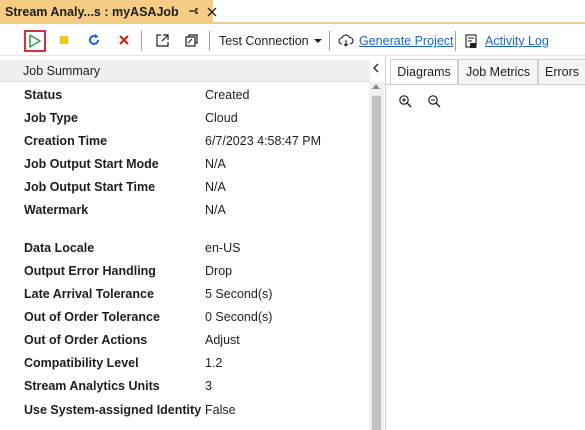 Image resolution: width=585 pixels, height=430 pixels. I want to click on summary-row: Status Created, so click(184, 96).